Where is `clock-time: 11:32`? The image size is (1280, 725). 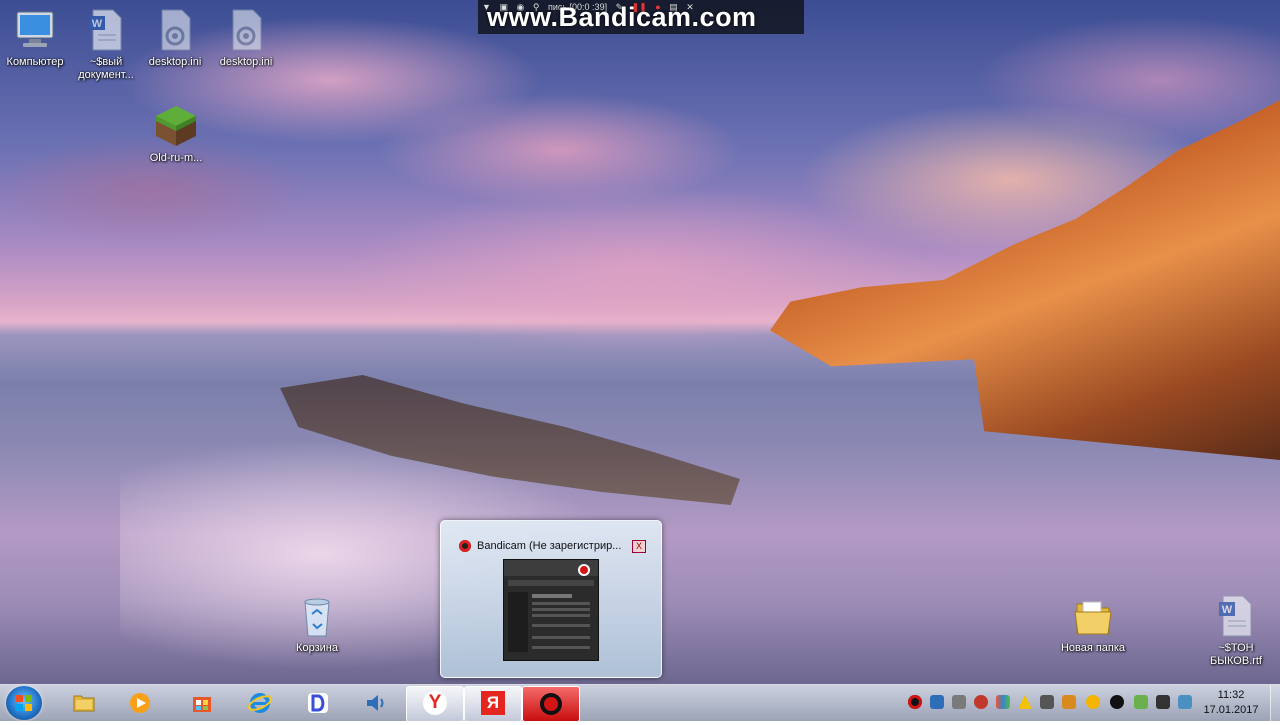
clock-time: 11:32 is located at coordinates (1231, 695).